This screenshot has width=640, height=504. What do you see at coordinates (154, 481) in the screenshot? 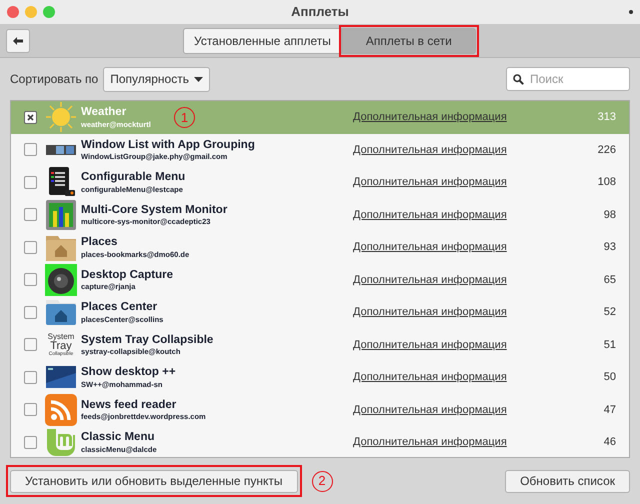
I see `action-button: Установить или обновить выделенные пункты` at bounding box center [154, 481].